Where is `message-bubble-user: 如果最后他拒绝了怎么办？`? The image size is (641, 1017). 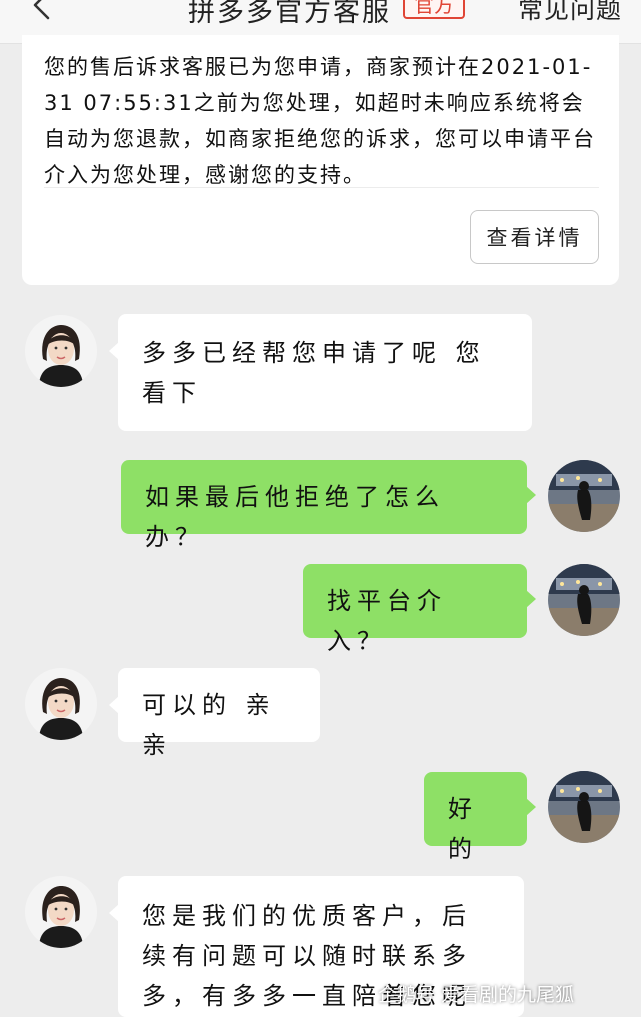
message-bubble-user: 如果最后他拒绝了怎么办？ is located at coordinates (328, 505).